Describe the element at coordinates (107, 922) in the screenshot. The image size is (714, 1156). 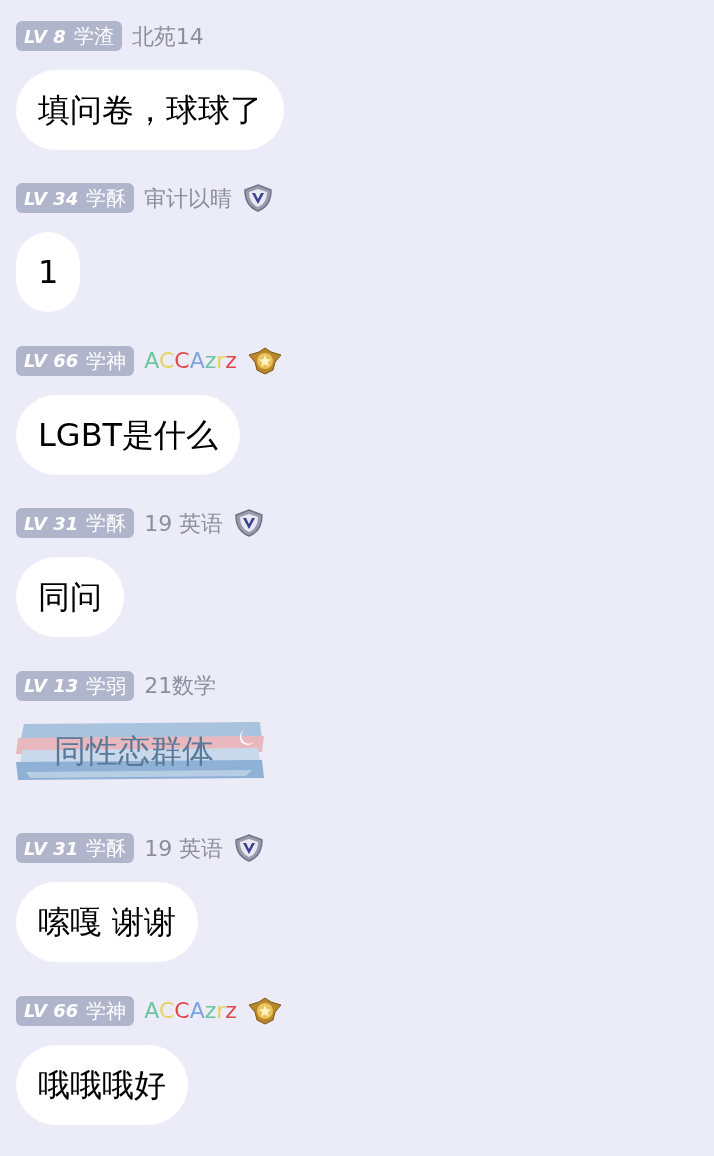
I see `message-bubble: 嗦嘎 谢谢` at that location.